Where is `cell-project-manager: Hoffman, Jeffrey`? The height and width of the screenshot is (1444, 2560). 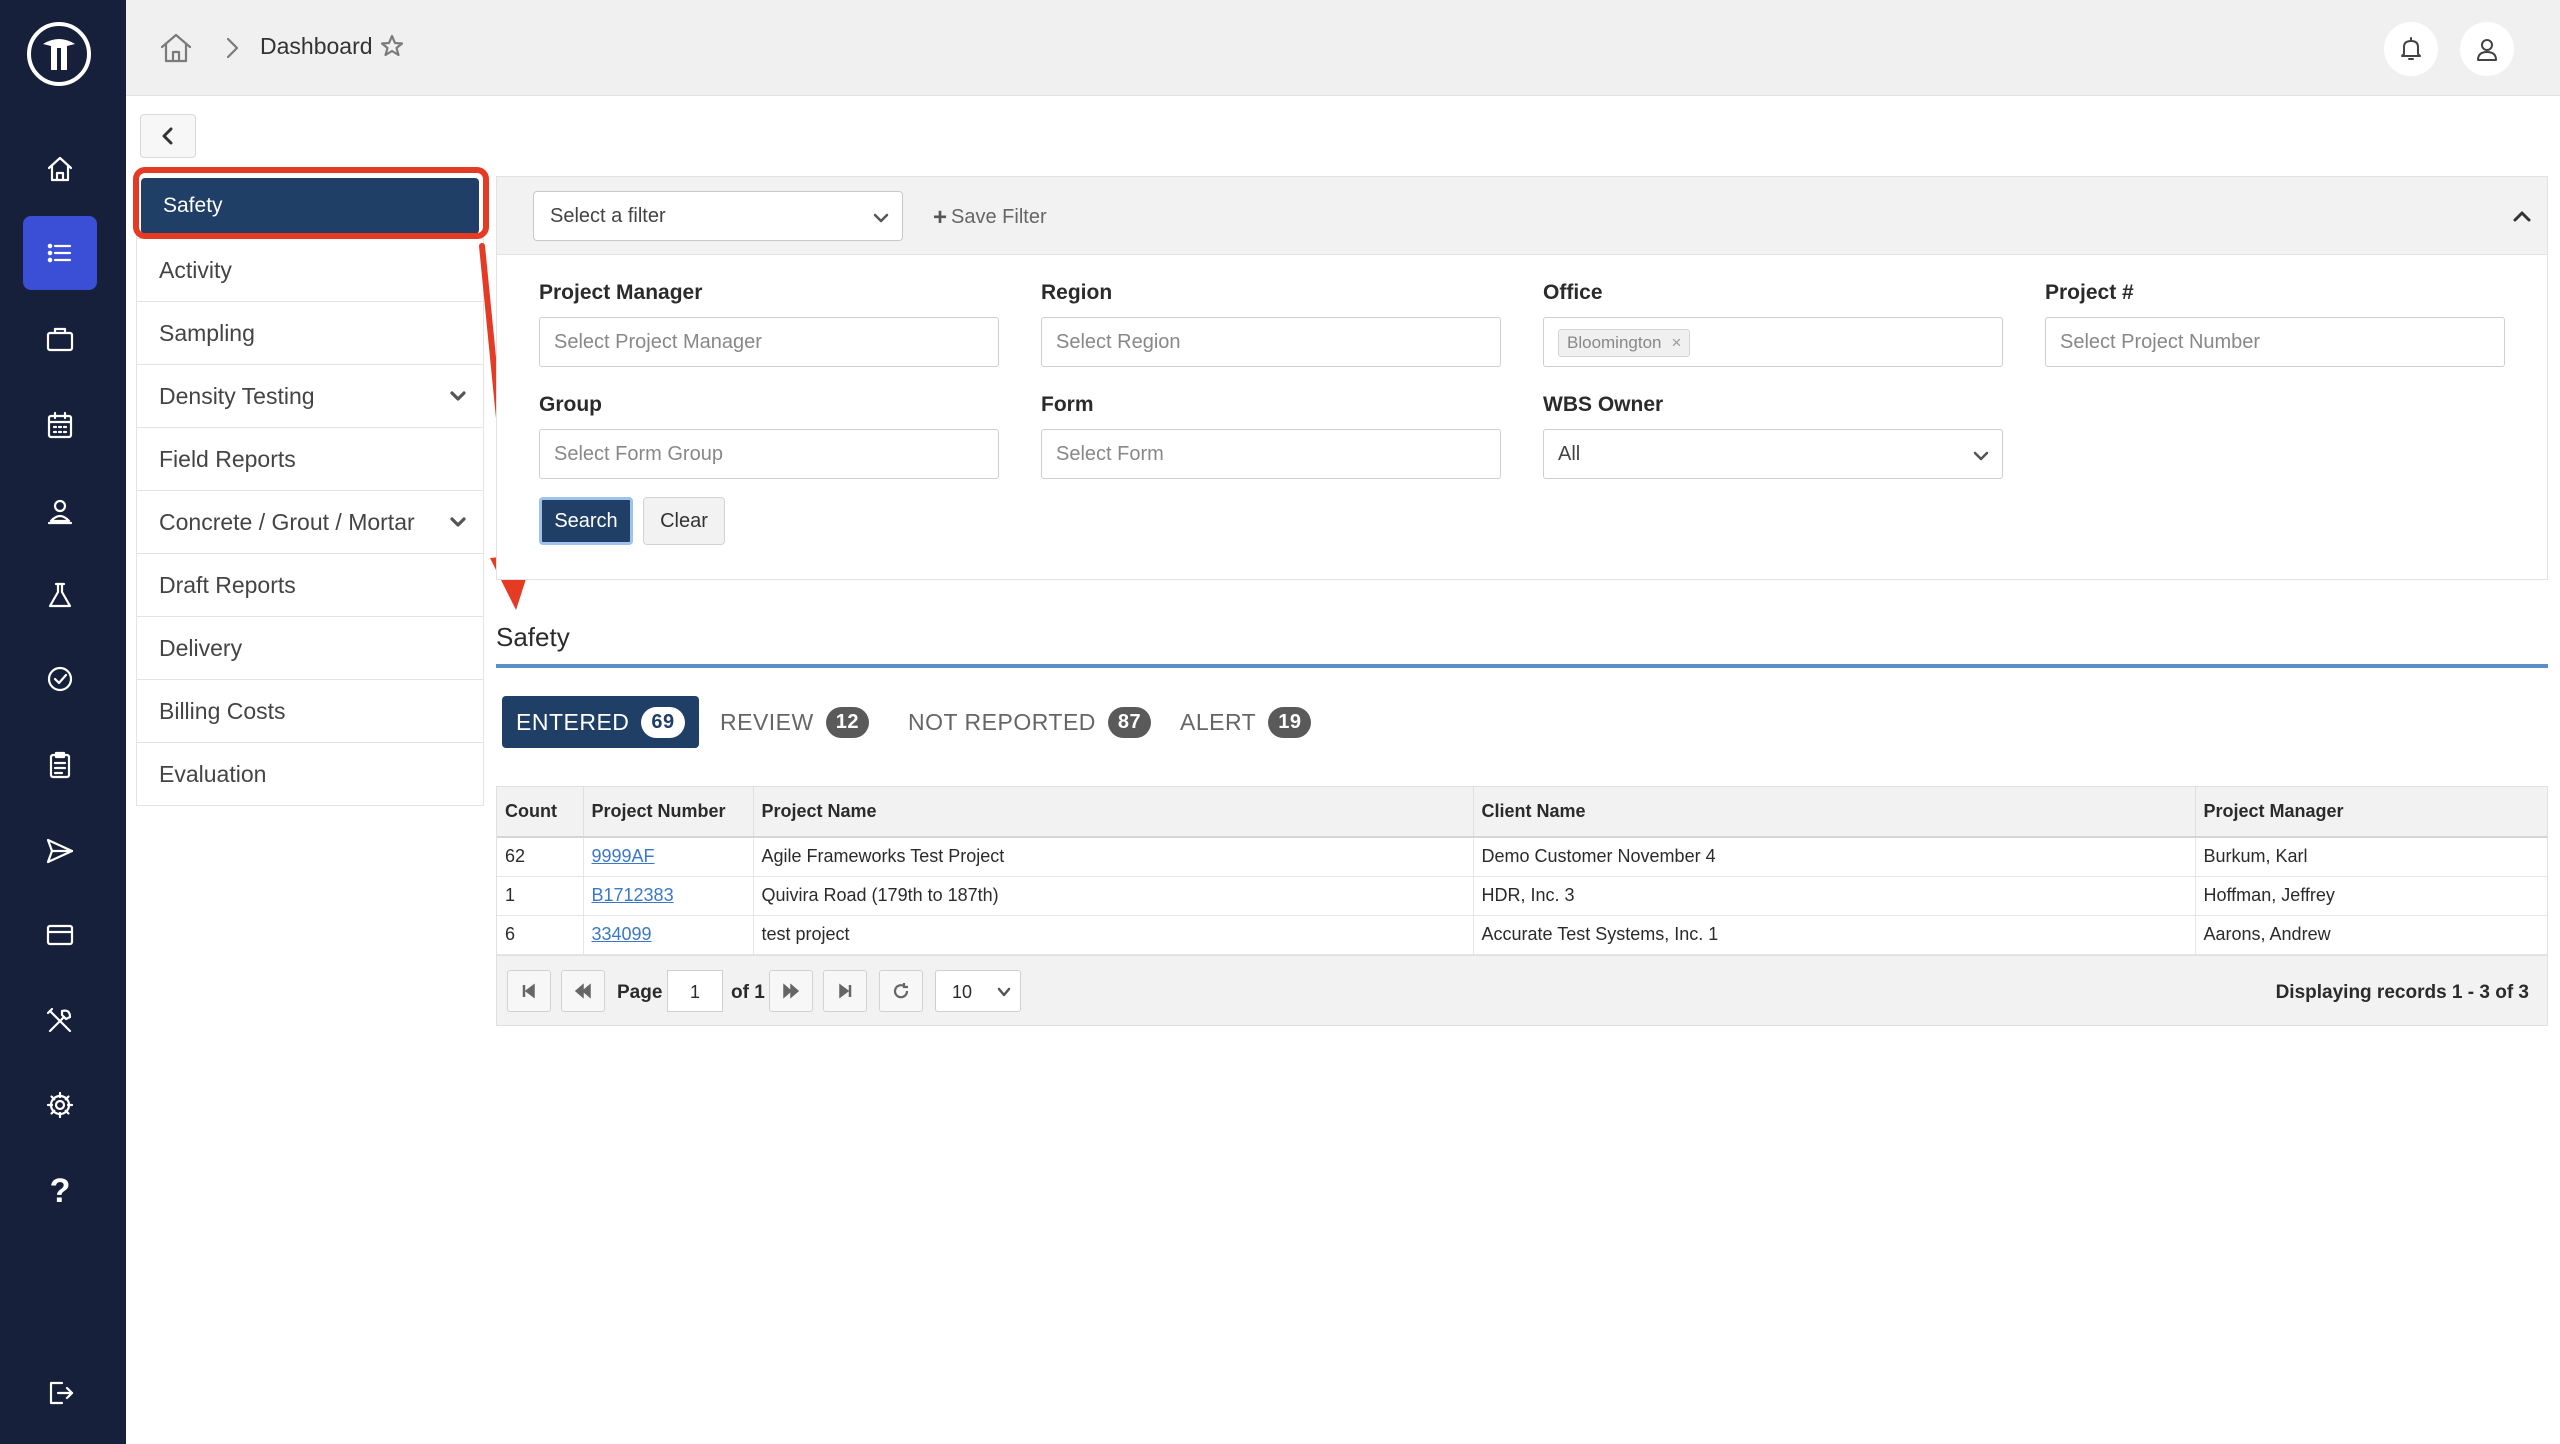
cell-project-manager: Hoffman, Jeffrey is located at coordinates (2371, 896).